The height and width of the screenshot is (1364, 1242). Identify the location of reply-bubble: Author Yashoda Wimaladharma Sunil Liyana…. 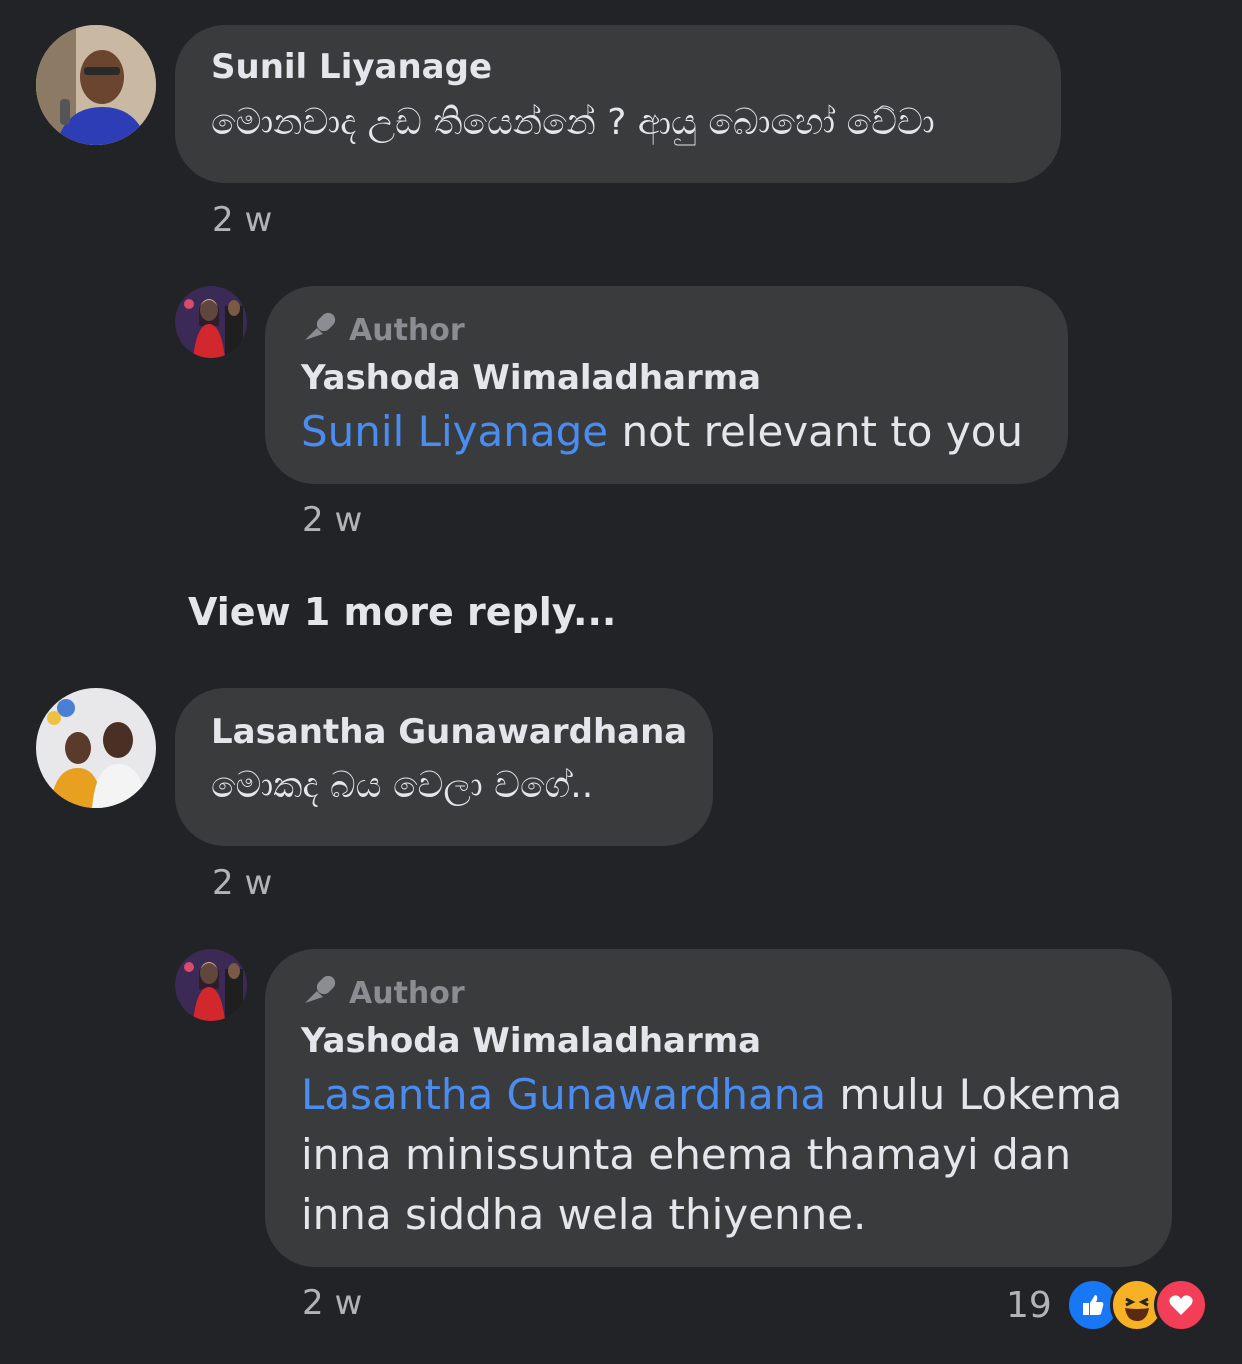
(666, 385).